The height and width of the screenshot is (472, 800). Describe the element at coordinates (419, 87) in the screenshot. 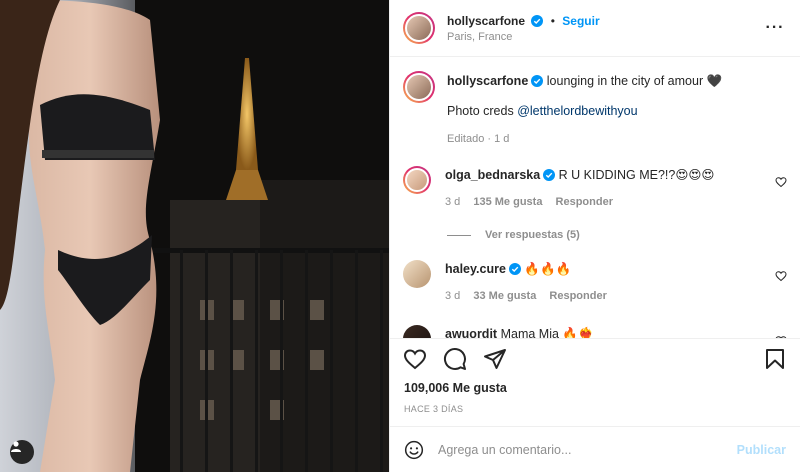

I see `caption-author-avatar` at that location.